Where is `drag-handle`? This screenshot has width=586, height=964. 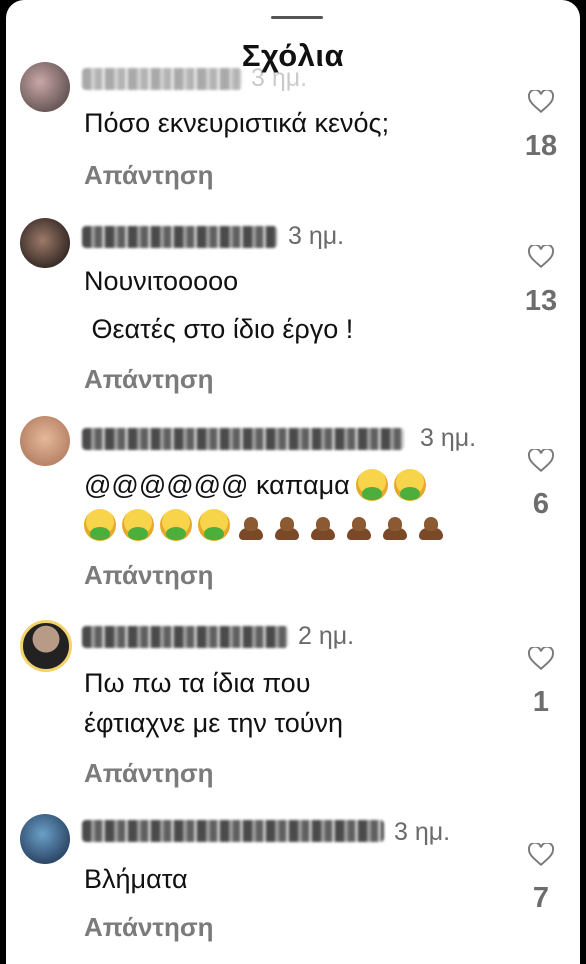 drag-handle is located at coordinates (297, 17).